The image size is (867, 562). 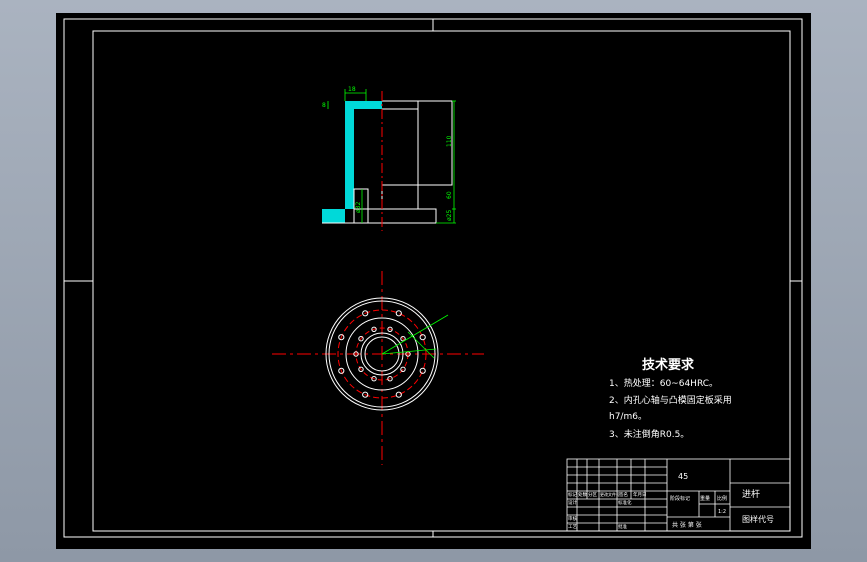 I want to click on title-block-process: 工艺, so click(x=572, y=527).